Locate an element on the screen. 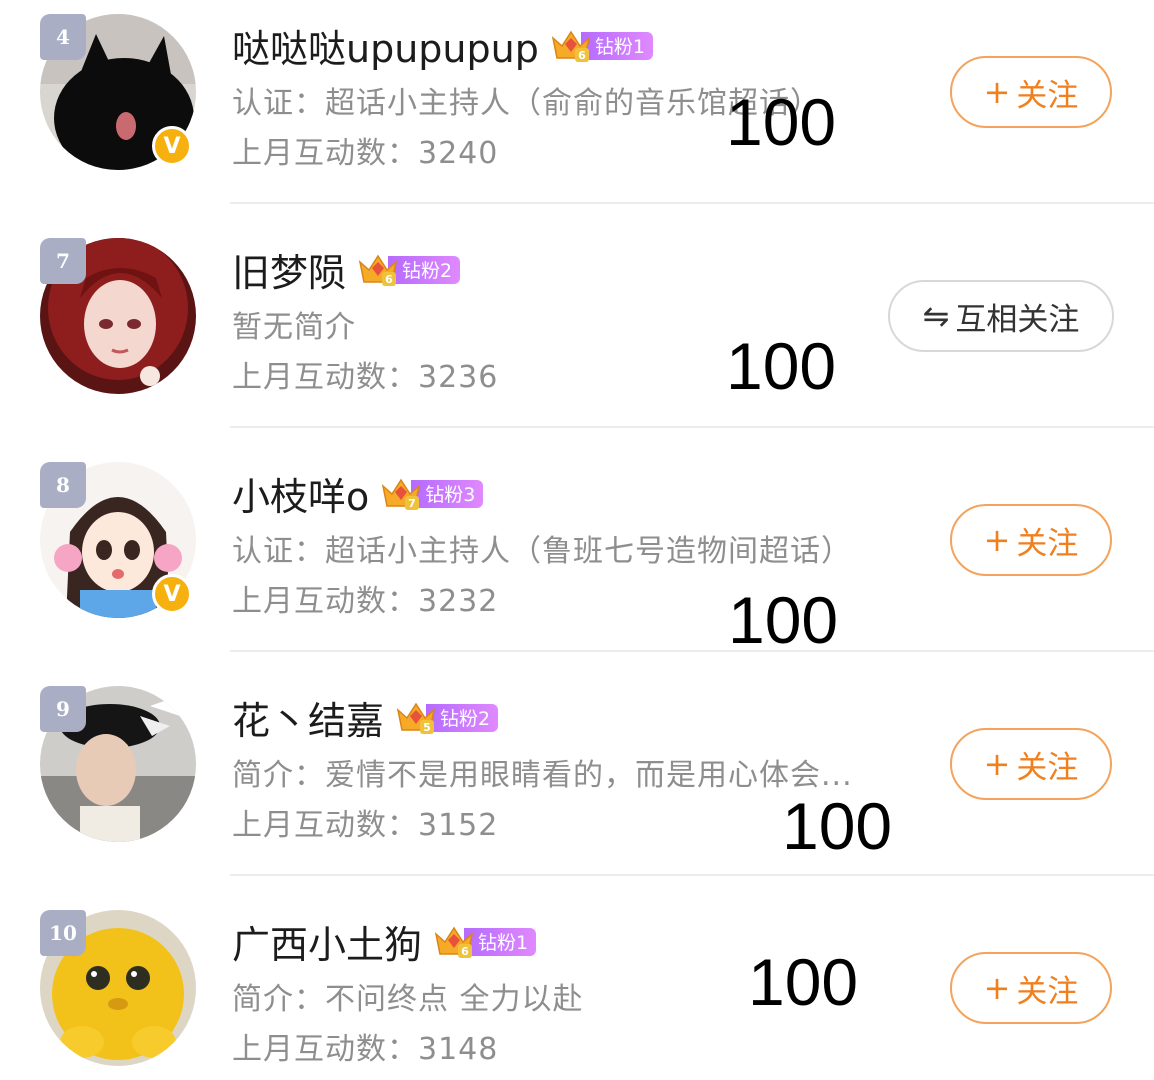 This screenshot has height=1080, width=1154. monthly-interactions: 上月互动数：3148 is located at coordinates (365, 1046).